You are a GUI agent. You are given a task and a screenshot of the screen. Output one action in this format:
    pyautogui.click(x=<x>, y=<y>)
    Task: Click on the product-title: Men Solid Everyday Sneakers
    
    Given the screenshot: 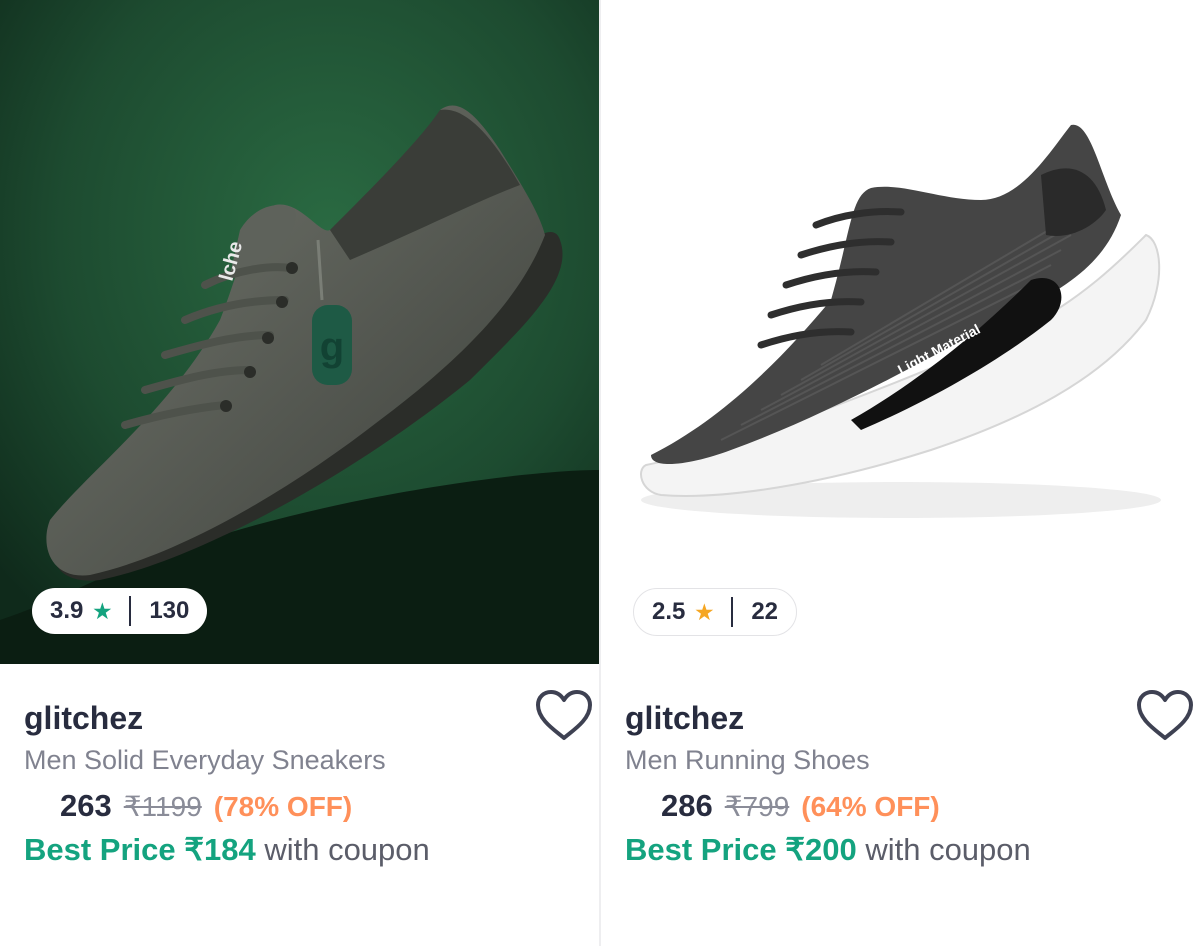 What is the action you would take?
    pyautogui.click(x=205, y=760)
    